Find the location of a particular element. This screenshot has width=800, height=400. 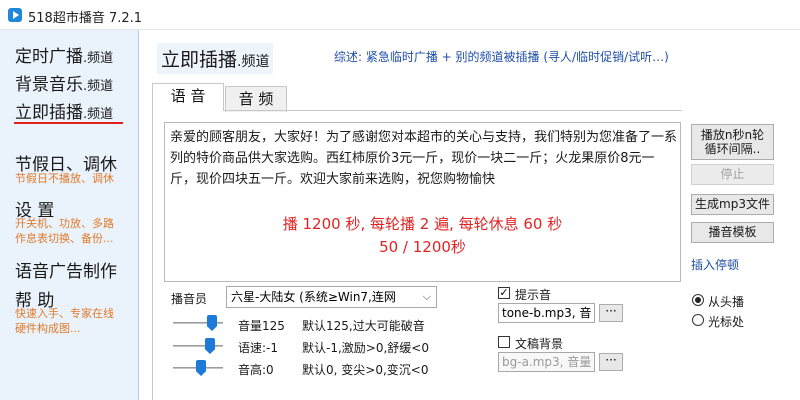

page-title-suffix: .频道 is located at coordinates (253, 62).